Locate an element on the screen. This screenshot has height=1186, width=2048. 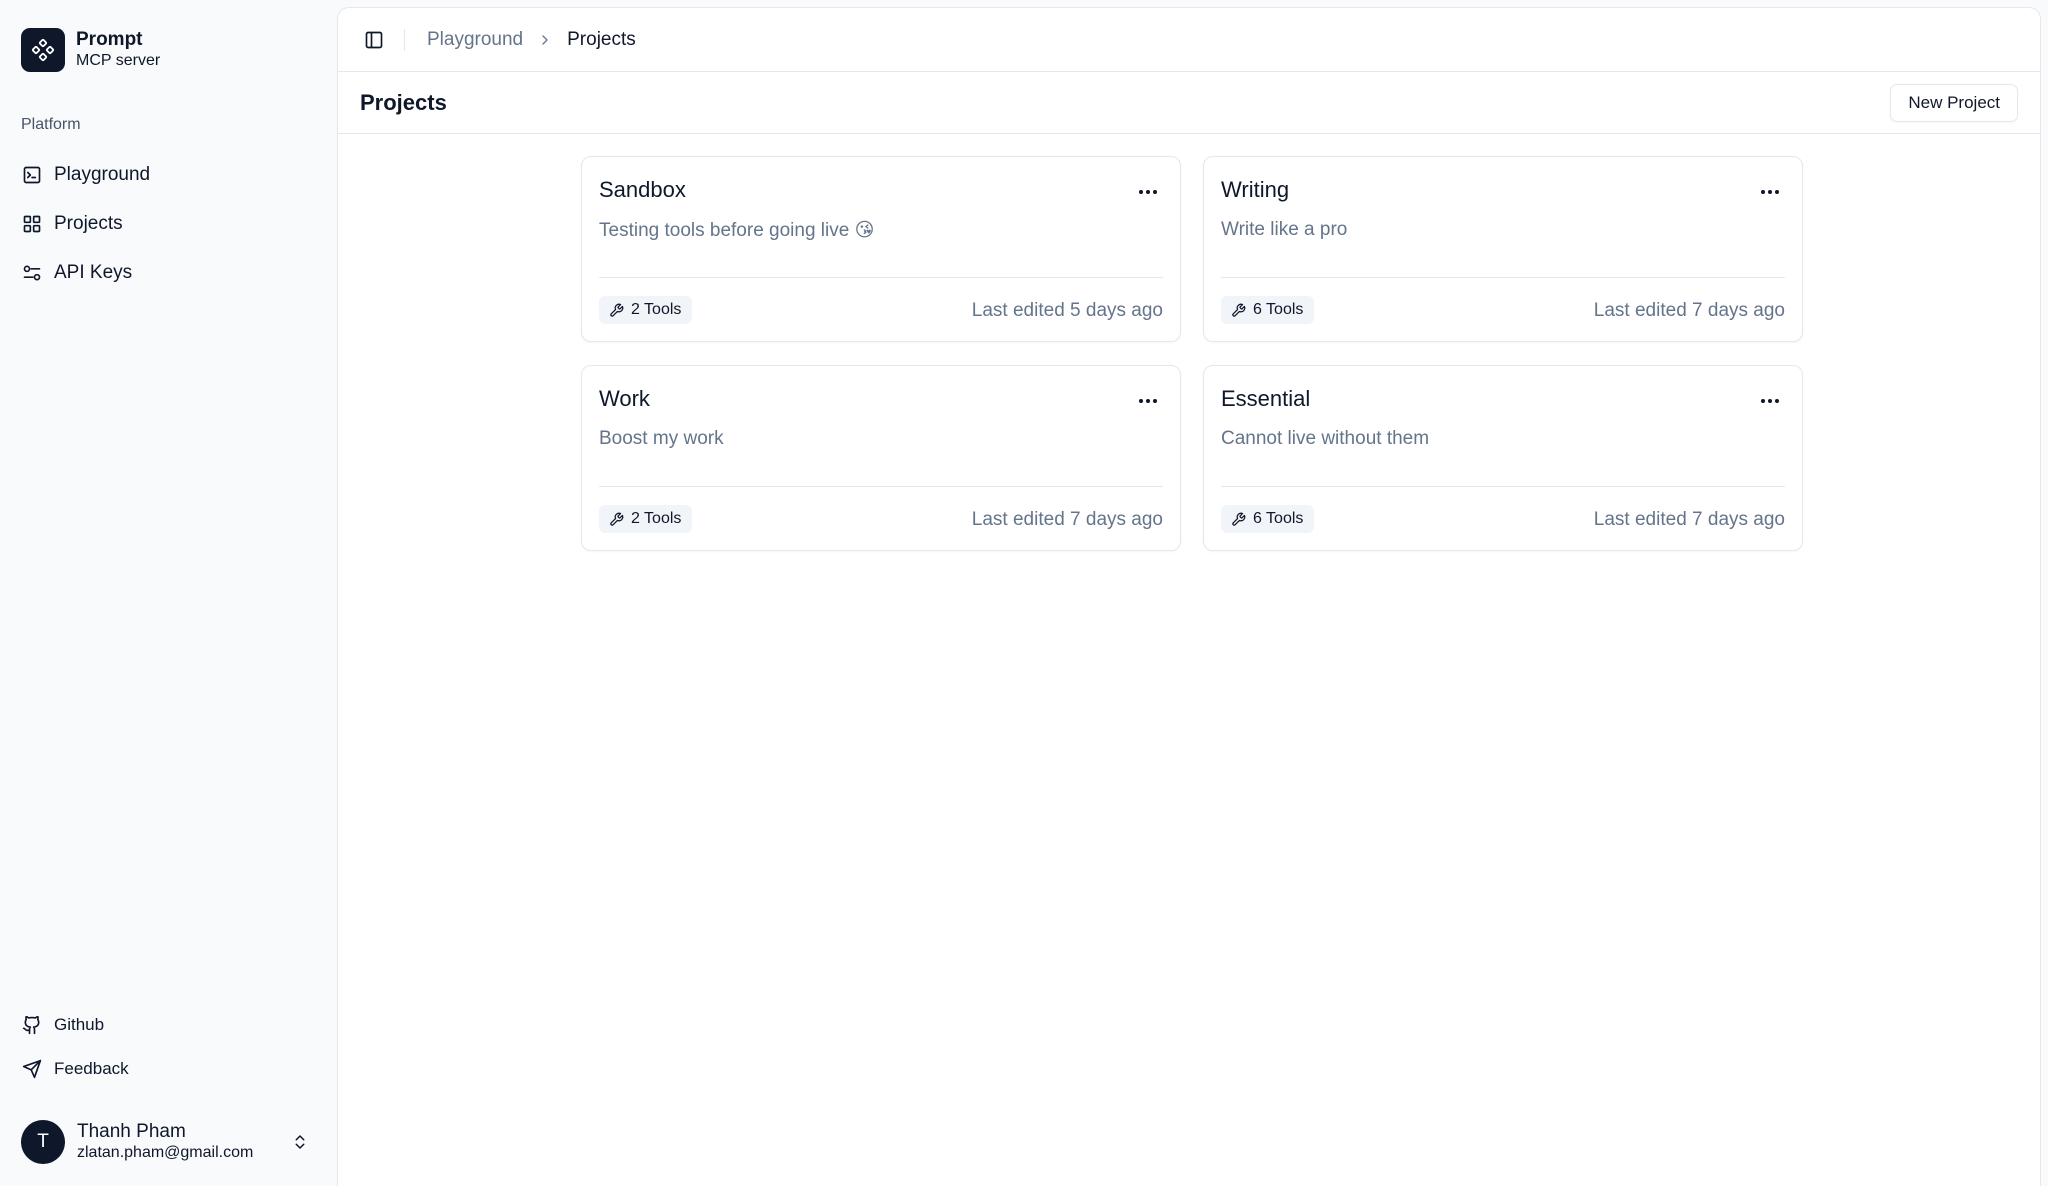
project-title: Writing is located at coordinates (1255, 189).